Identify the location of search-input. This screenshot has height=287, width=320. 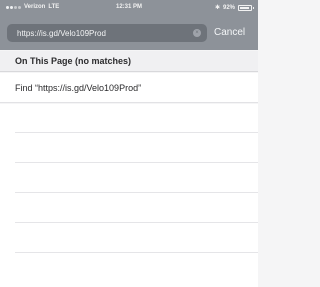
(102, 33).